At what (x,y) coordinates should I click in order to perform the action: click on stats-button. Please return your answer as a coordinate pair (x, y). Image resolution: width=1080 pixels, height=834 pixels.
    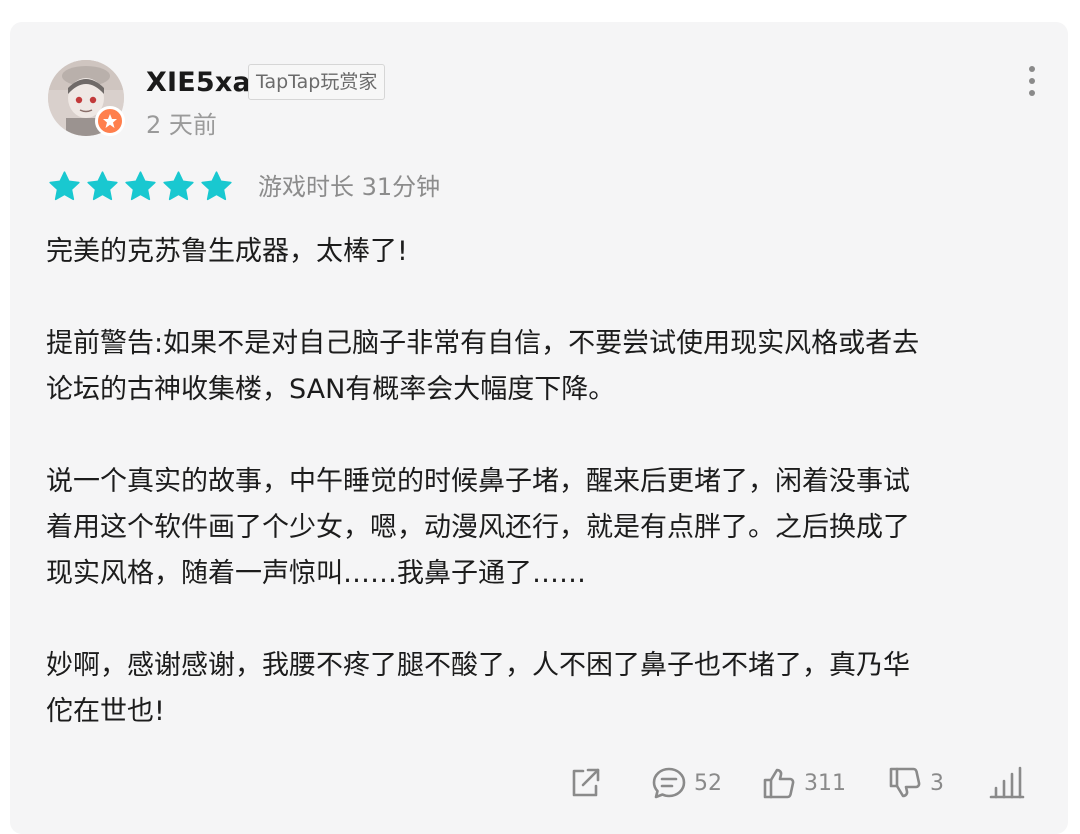
    Looking at the image, I should click on (1007, 783).